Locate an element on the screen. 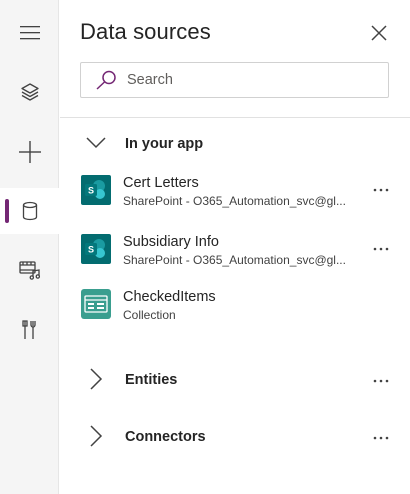  section-entities: Entities is located at coordinates (235, 380).